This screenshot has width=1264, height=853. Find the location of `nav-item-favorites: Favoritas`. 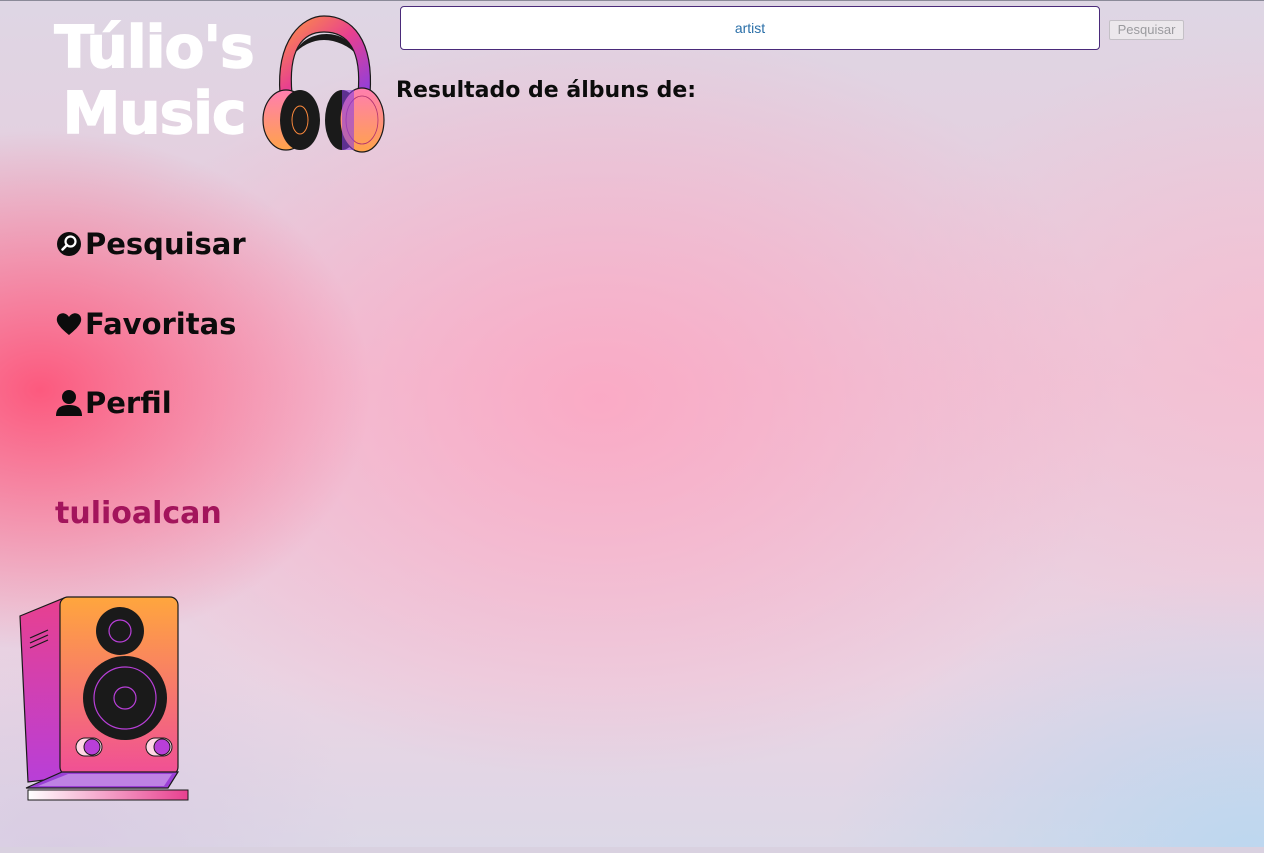

nav-item-favorites: Favoritas is located at coordinates (145, 324).